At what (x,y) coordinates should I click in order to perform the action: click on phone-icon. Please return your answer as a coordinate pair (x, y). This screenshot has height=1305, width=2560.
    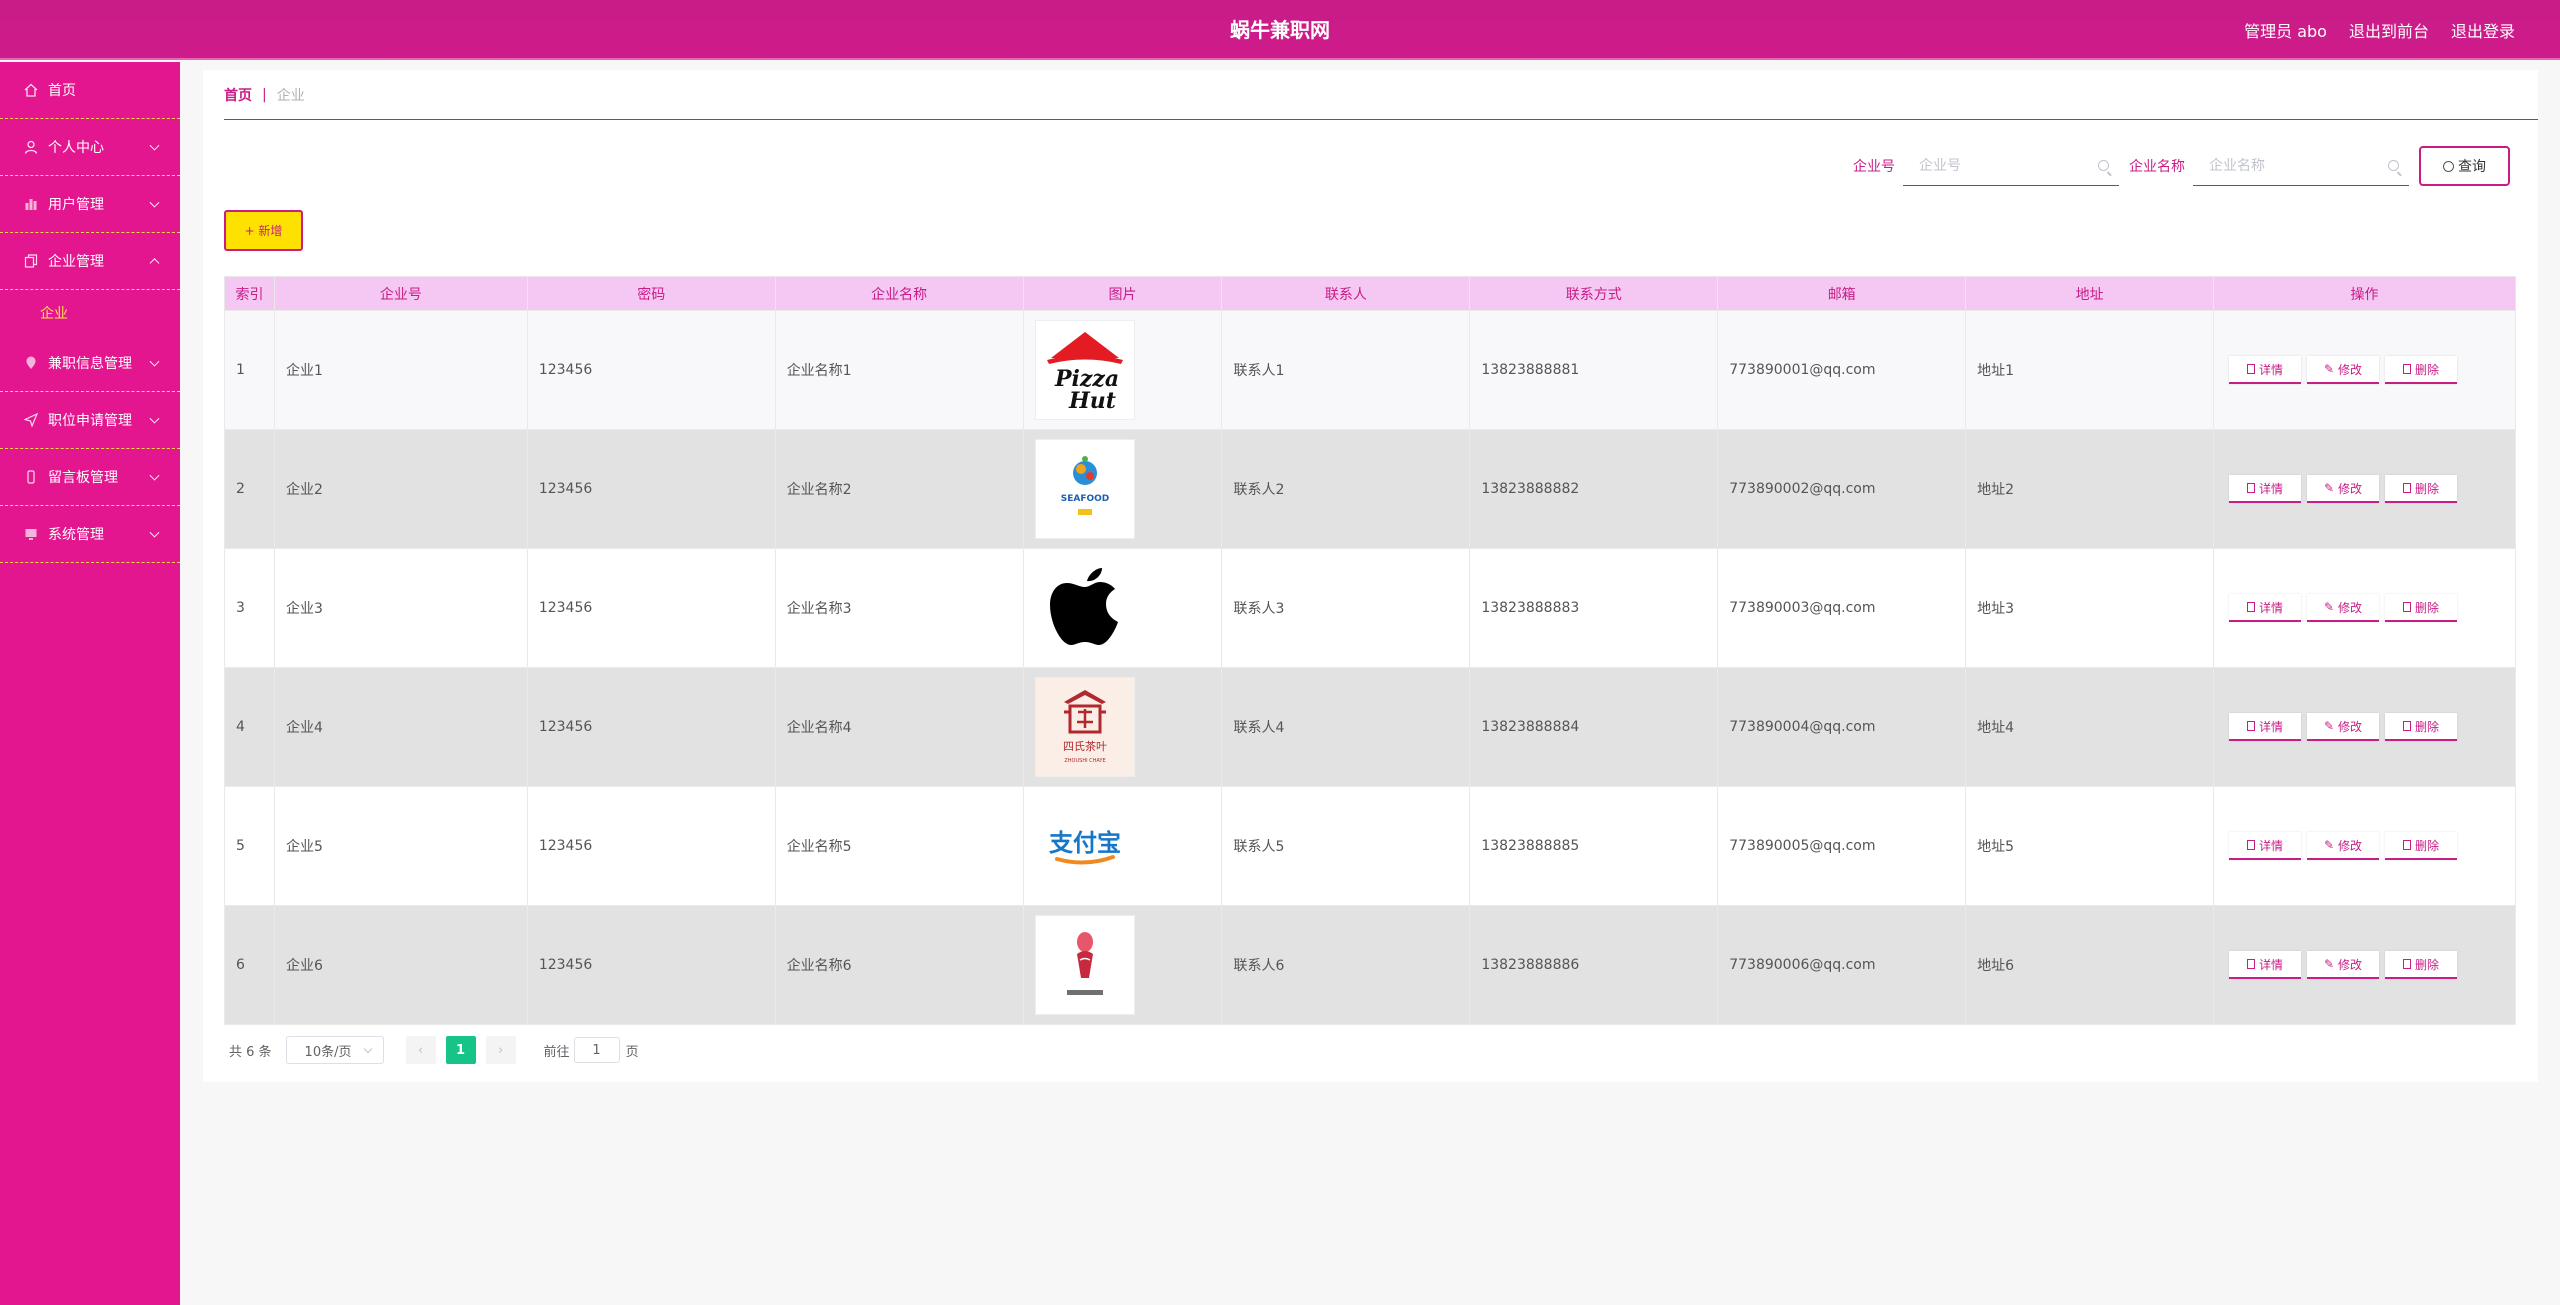
    Looking at the image, I should click on (31, 477).